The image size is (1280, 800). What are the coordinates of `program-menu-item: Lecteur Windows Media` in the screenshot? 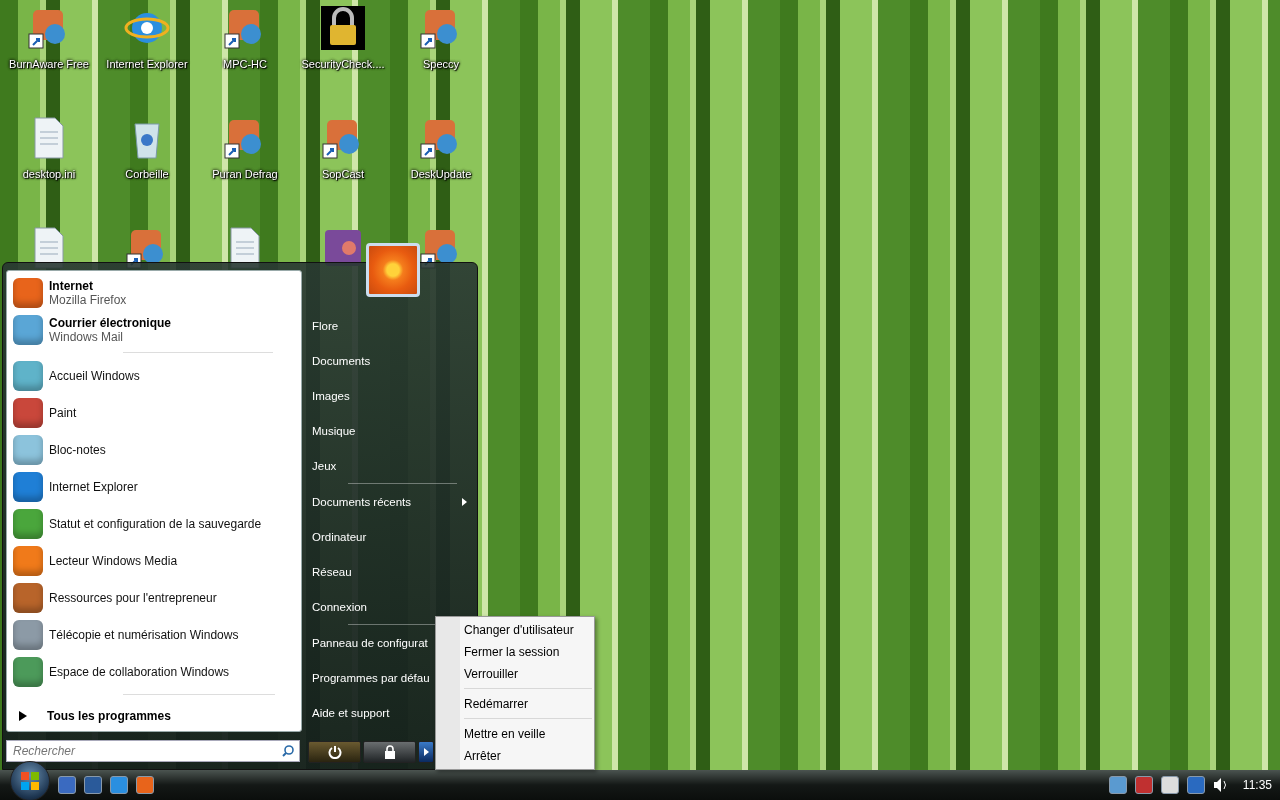 It's located at (113, 560).